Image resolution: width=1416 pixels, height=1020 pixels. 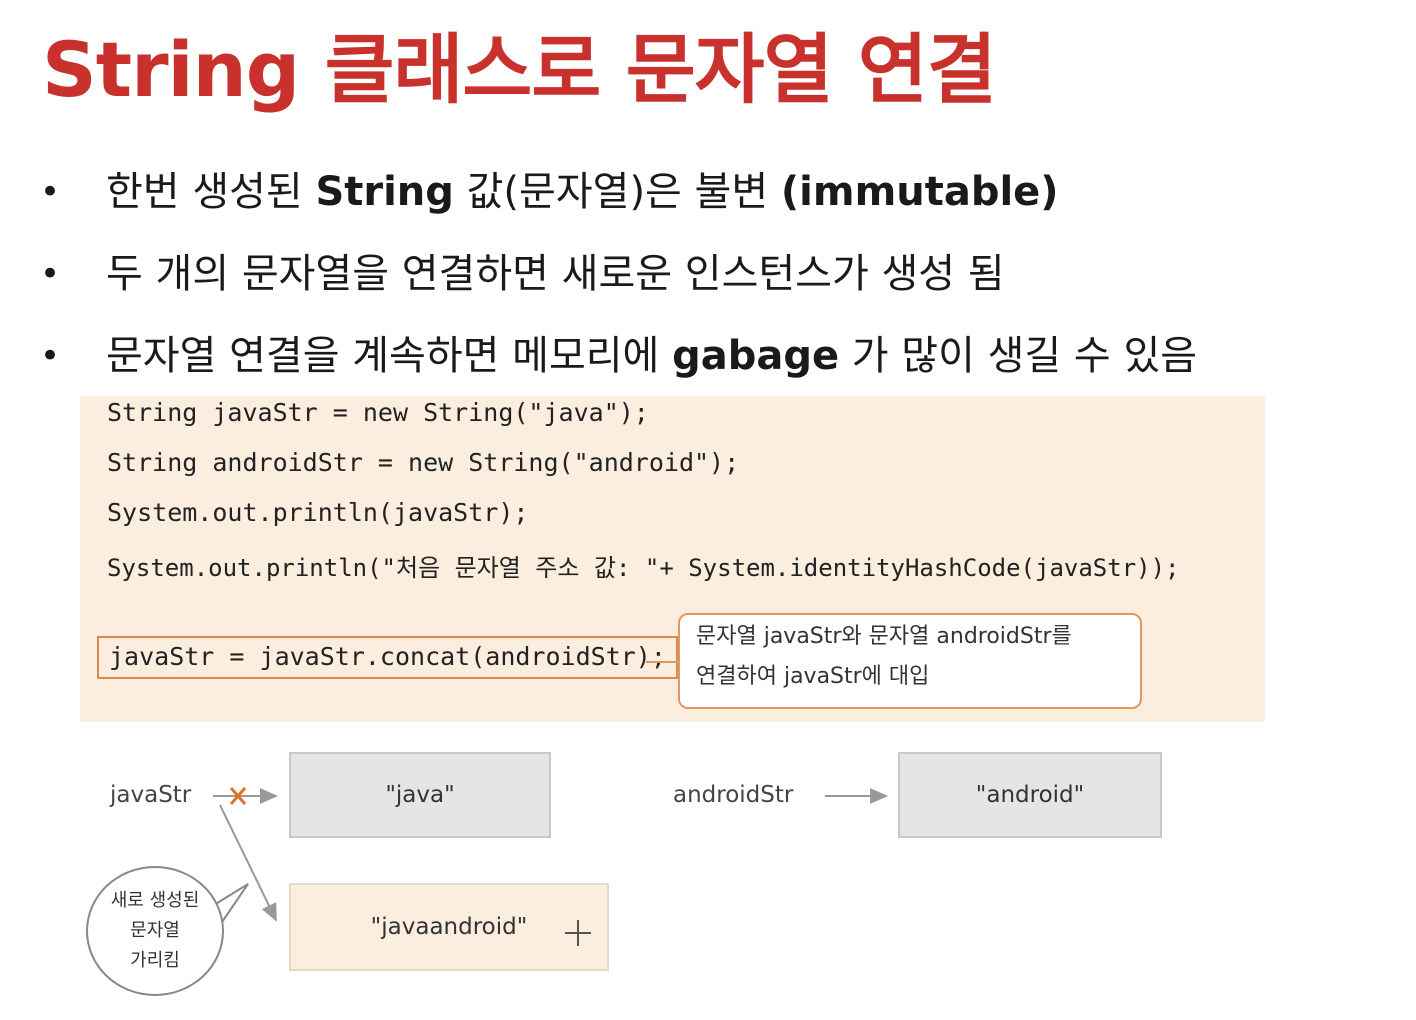 I want to click on bullet-text: 문자열 연결을 계속하면 메모리에 gabage 가 많이 생길 수 있음, so click(x=651, y=356).